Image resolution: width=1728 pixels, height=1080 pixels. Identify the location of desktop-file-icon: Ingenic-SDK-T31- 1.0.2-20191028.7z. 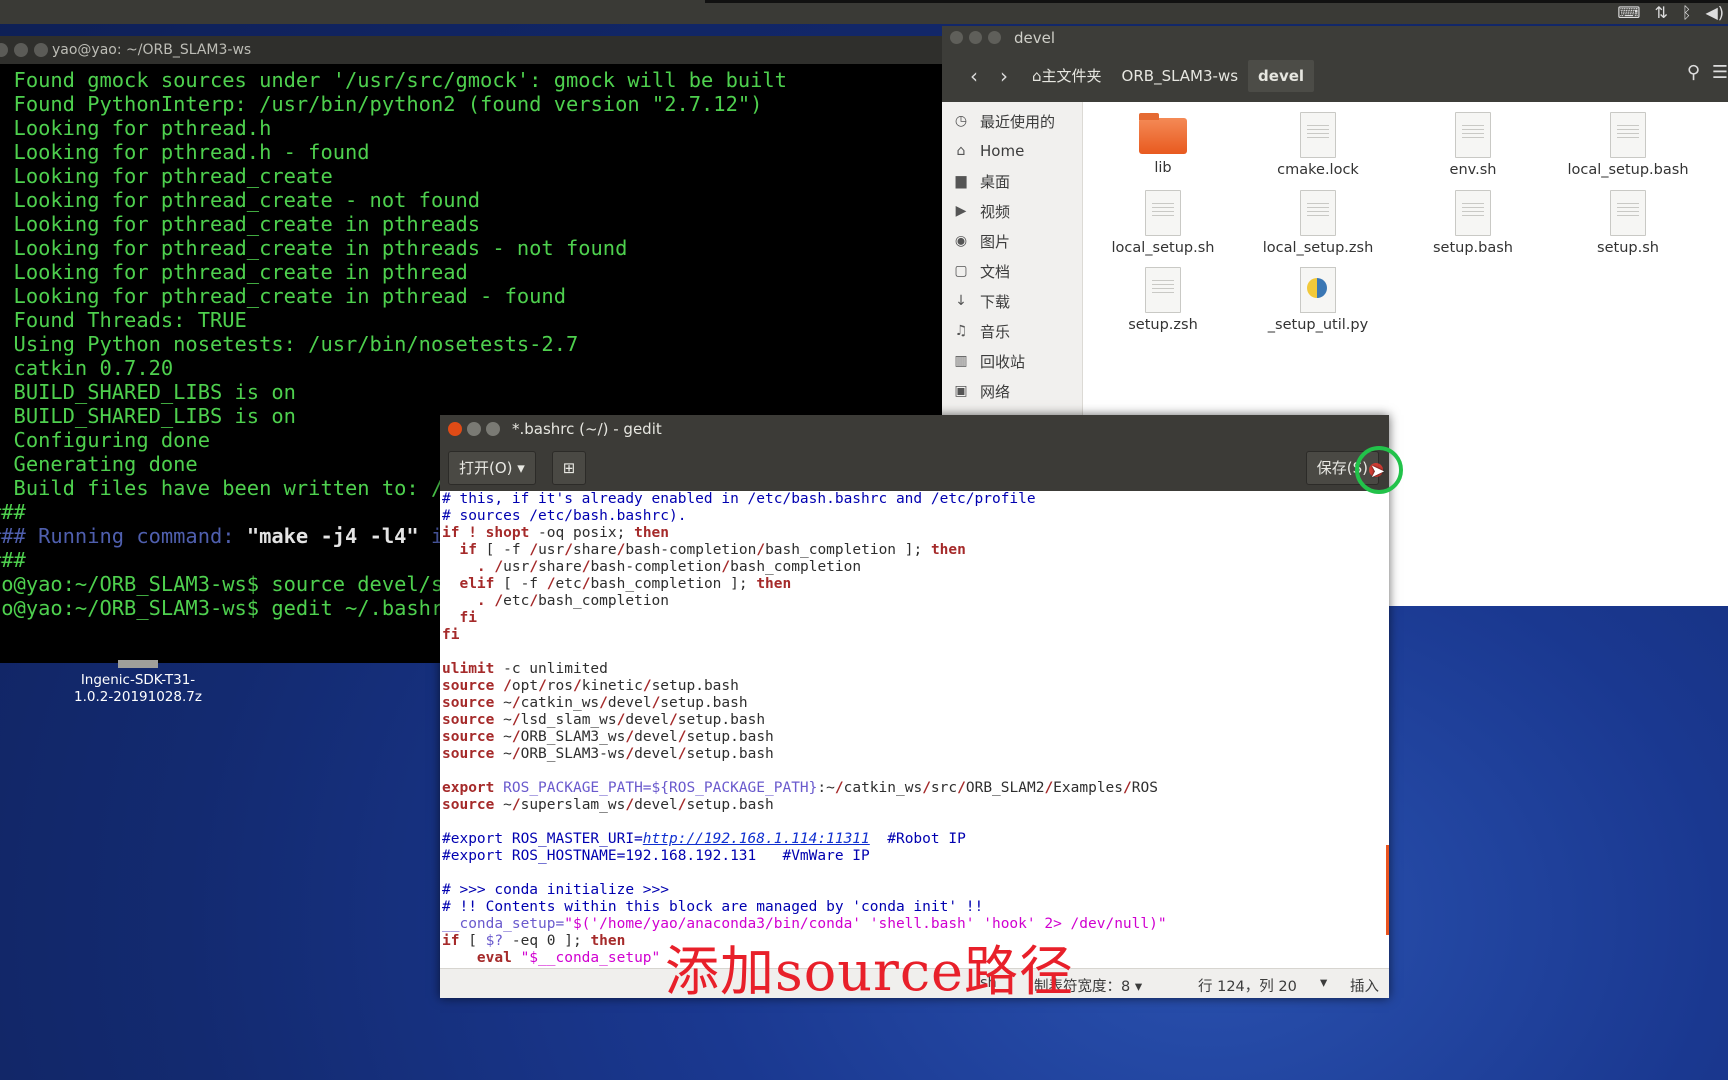
(138, 683).